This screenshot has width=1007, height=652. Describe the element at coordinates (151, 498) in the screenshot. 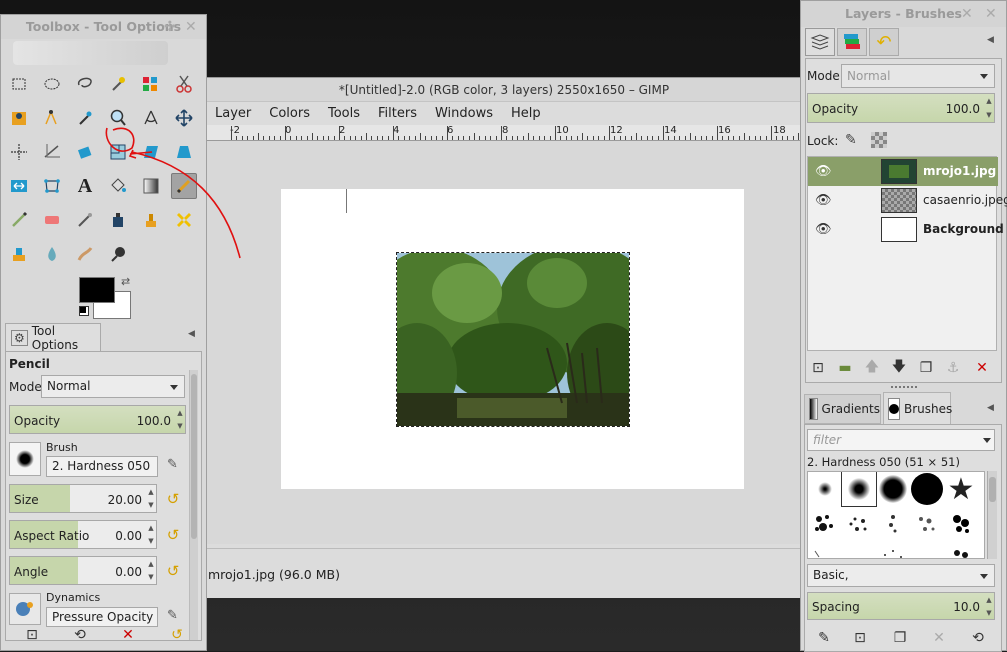

I see `size-spin-icon: ▲ ▼` at that location.